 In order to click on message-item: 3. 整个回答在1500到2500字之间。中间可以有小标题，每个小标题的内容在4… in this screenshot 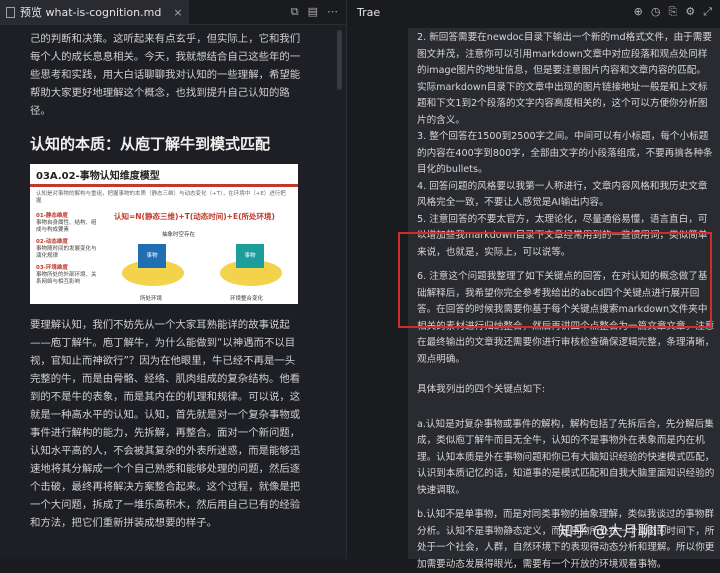, I will do `click(565, 153)`.